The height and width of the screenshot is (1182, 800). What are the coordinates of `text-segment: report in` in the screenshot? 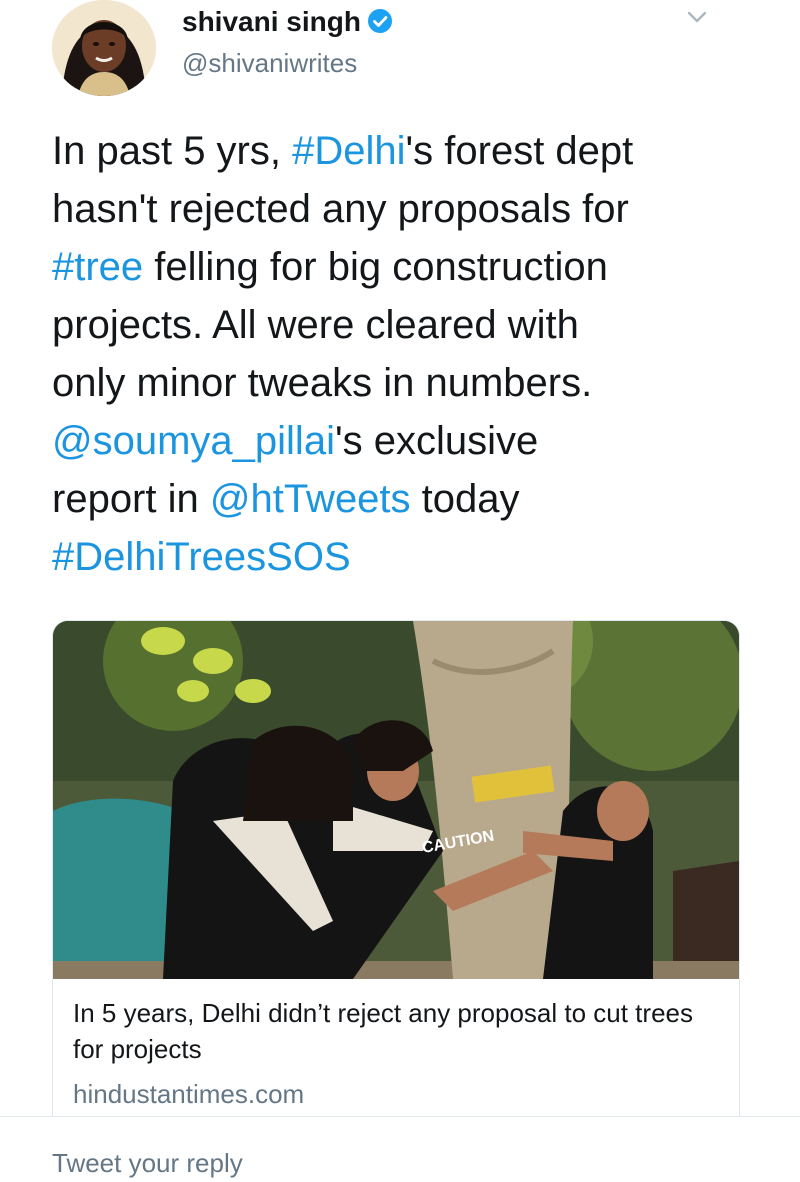 It's located at (131, 499).